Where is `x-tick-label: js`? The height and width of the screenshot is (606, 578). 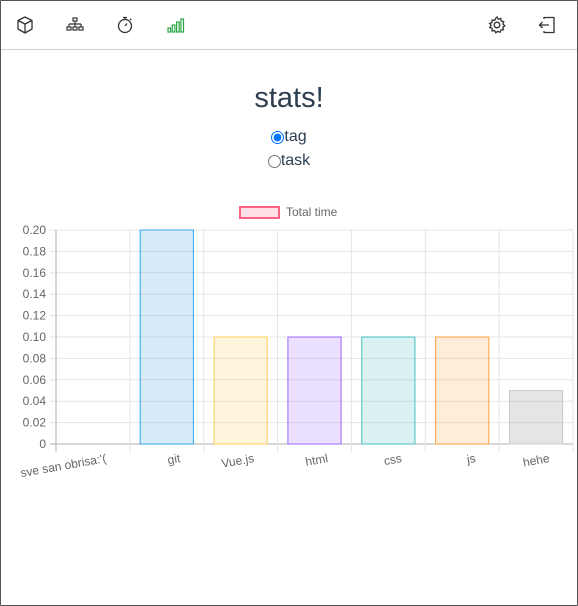 x-tick-label: js is located at coordinates (471, 458).